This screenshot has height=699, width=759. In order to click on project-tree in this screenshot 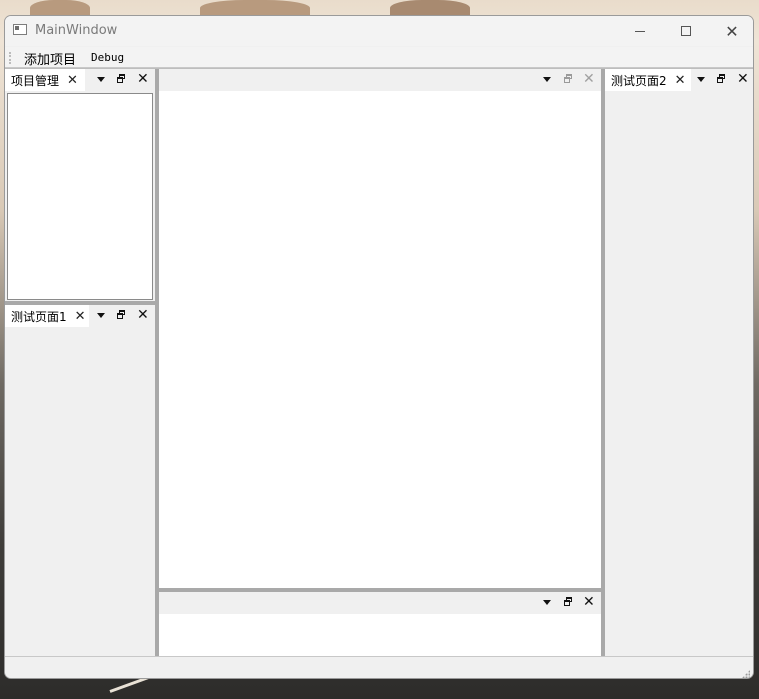, I will do `click(80, 196)`.